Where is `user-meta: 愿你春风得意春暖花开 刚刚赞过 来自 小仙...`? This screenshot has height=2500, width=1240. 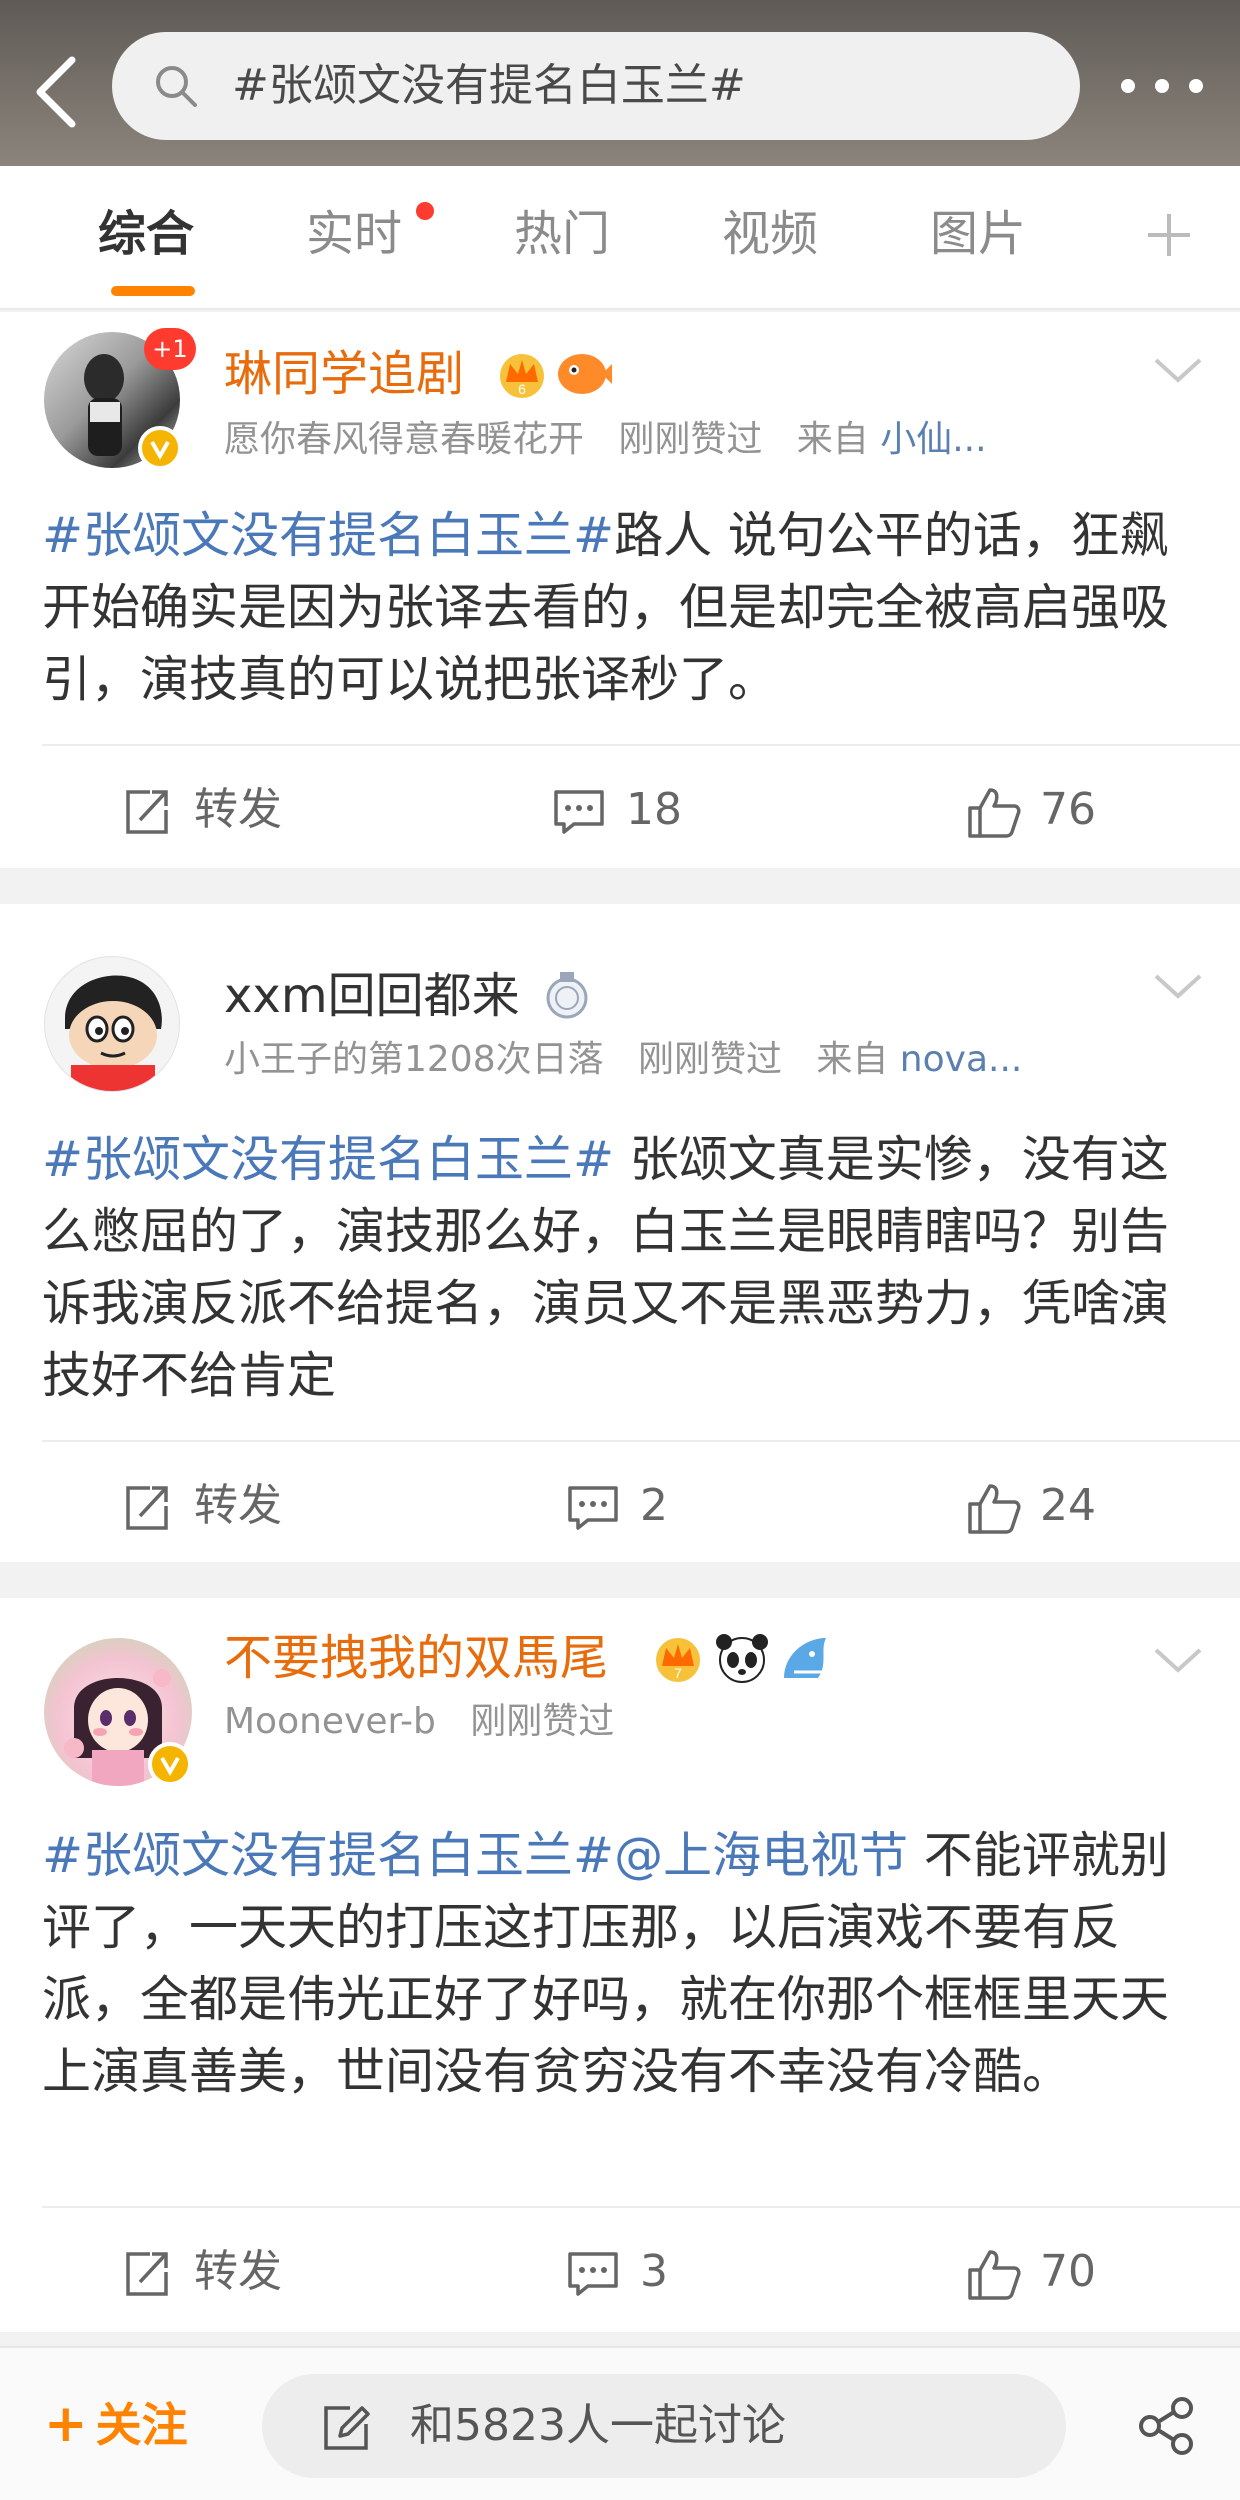
user-meta: 愿你春风得意春暖花开 刚刚赞过 来自 小仙... is located at coordinates (605, 440).